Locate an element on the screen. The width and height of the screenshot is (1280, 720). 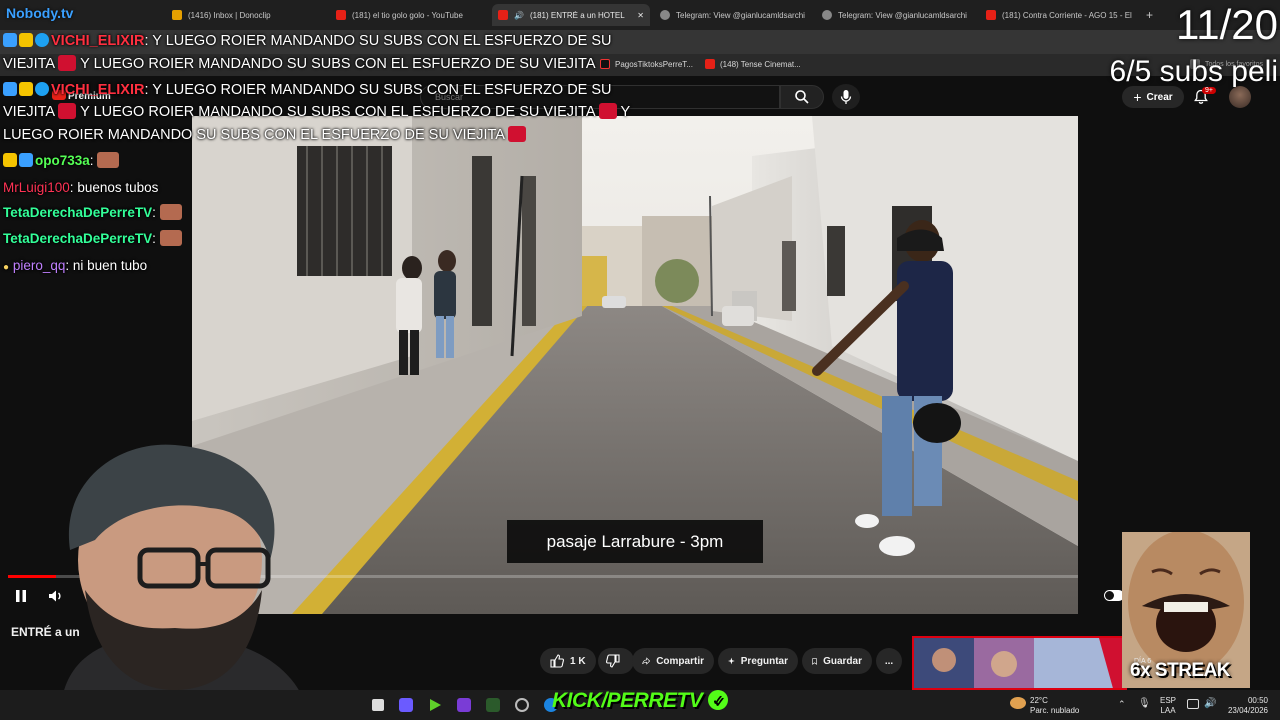
microphone-icon is located at coordinates (846, 97).